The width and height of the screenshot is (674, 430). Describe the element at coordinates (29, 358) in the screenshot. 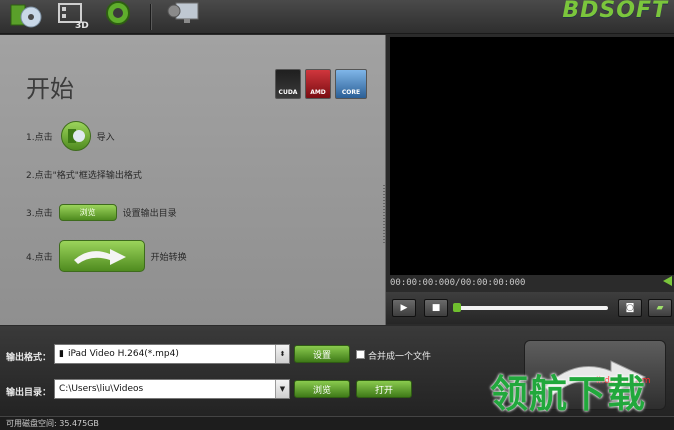

I see `format-label: 输出格式：` at that location.